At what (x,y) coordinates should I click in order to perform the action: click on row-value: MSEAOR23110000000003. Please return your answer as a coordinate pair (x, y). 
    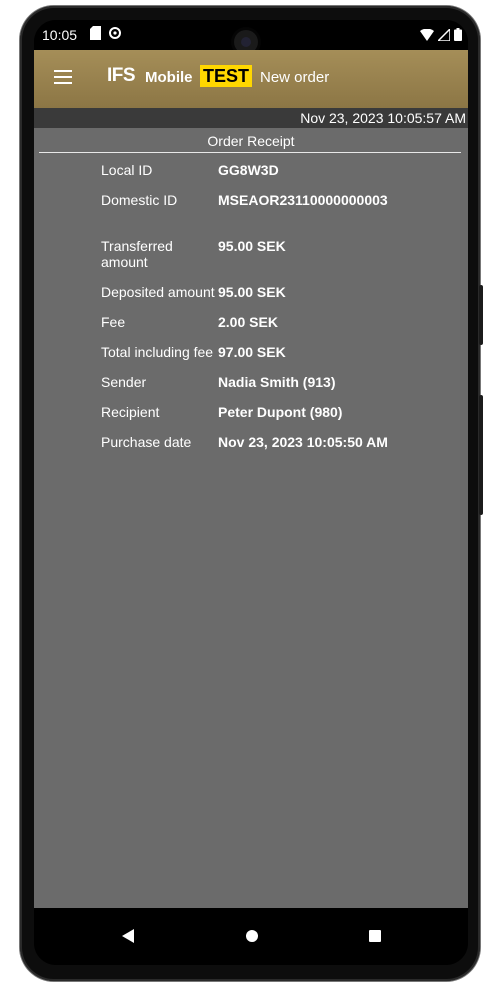
    Looking at the image, I should click on (303, 200).